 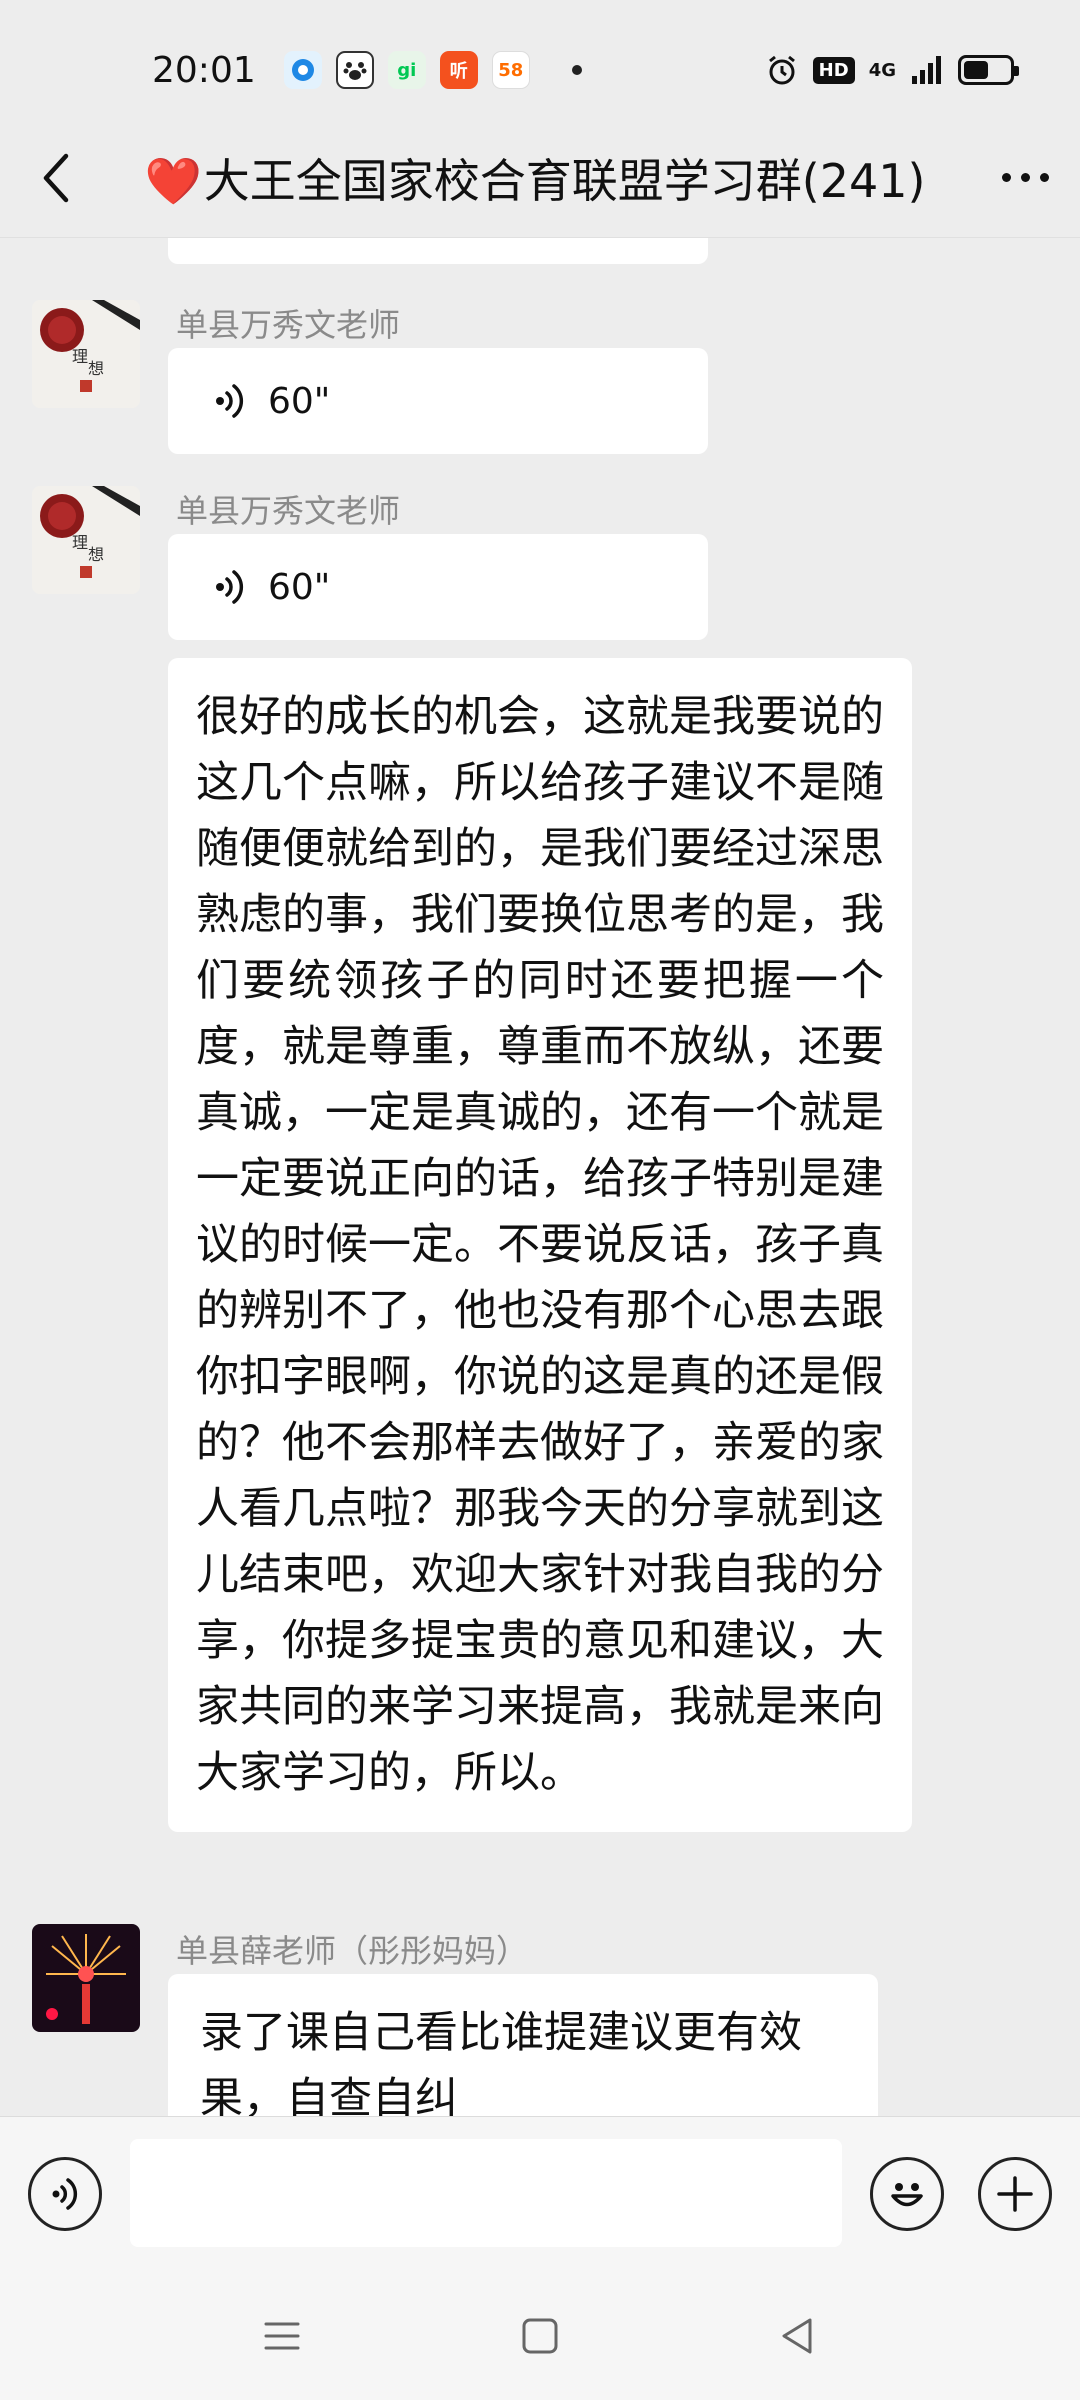 I want to click on alarm-icon, so click(x=781, y=70).